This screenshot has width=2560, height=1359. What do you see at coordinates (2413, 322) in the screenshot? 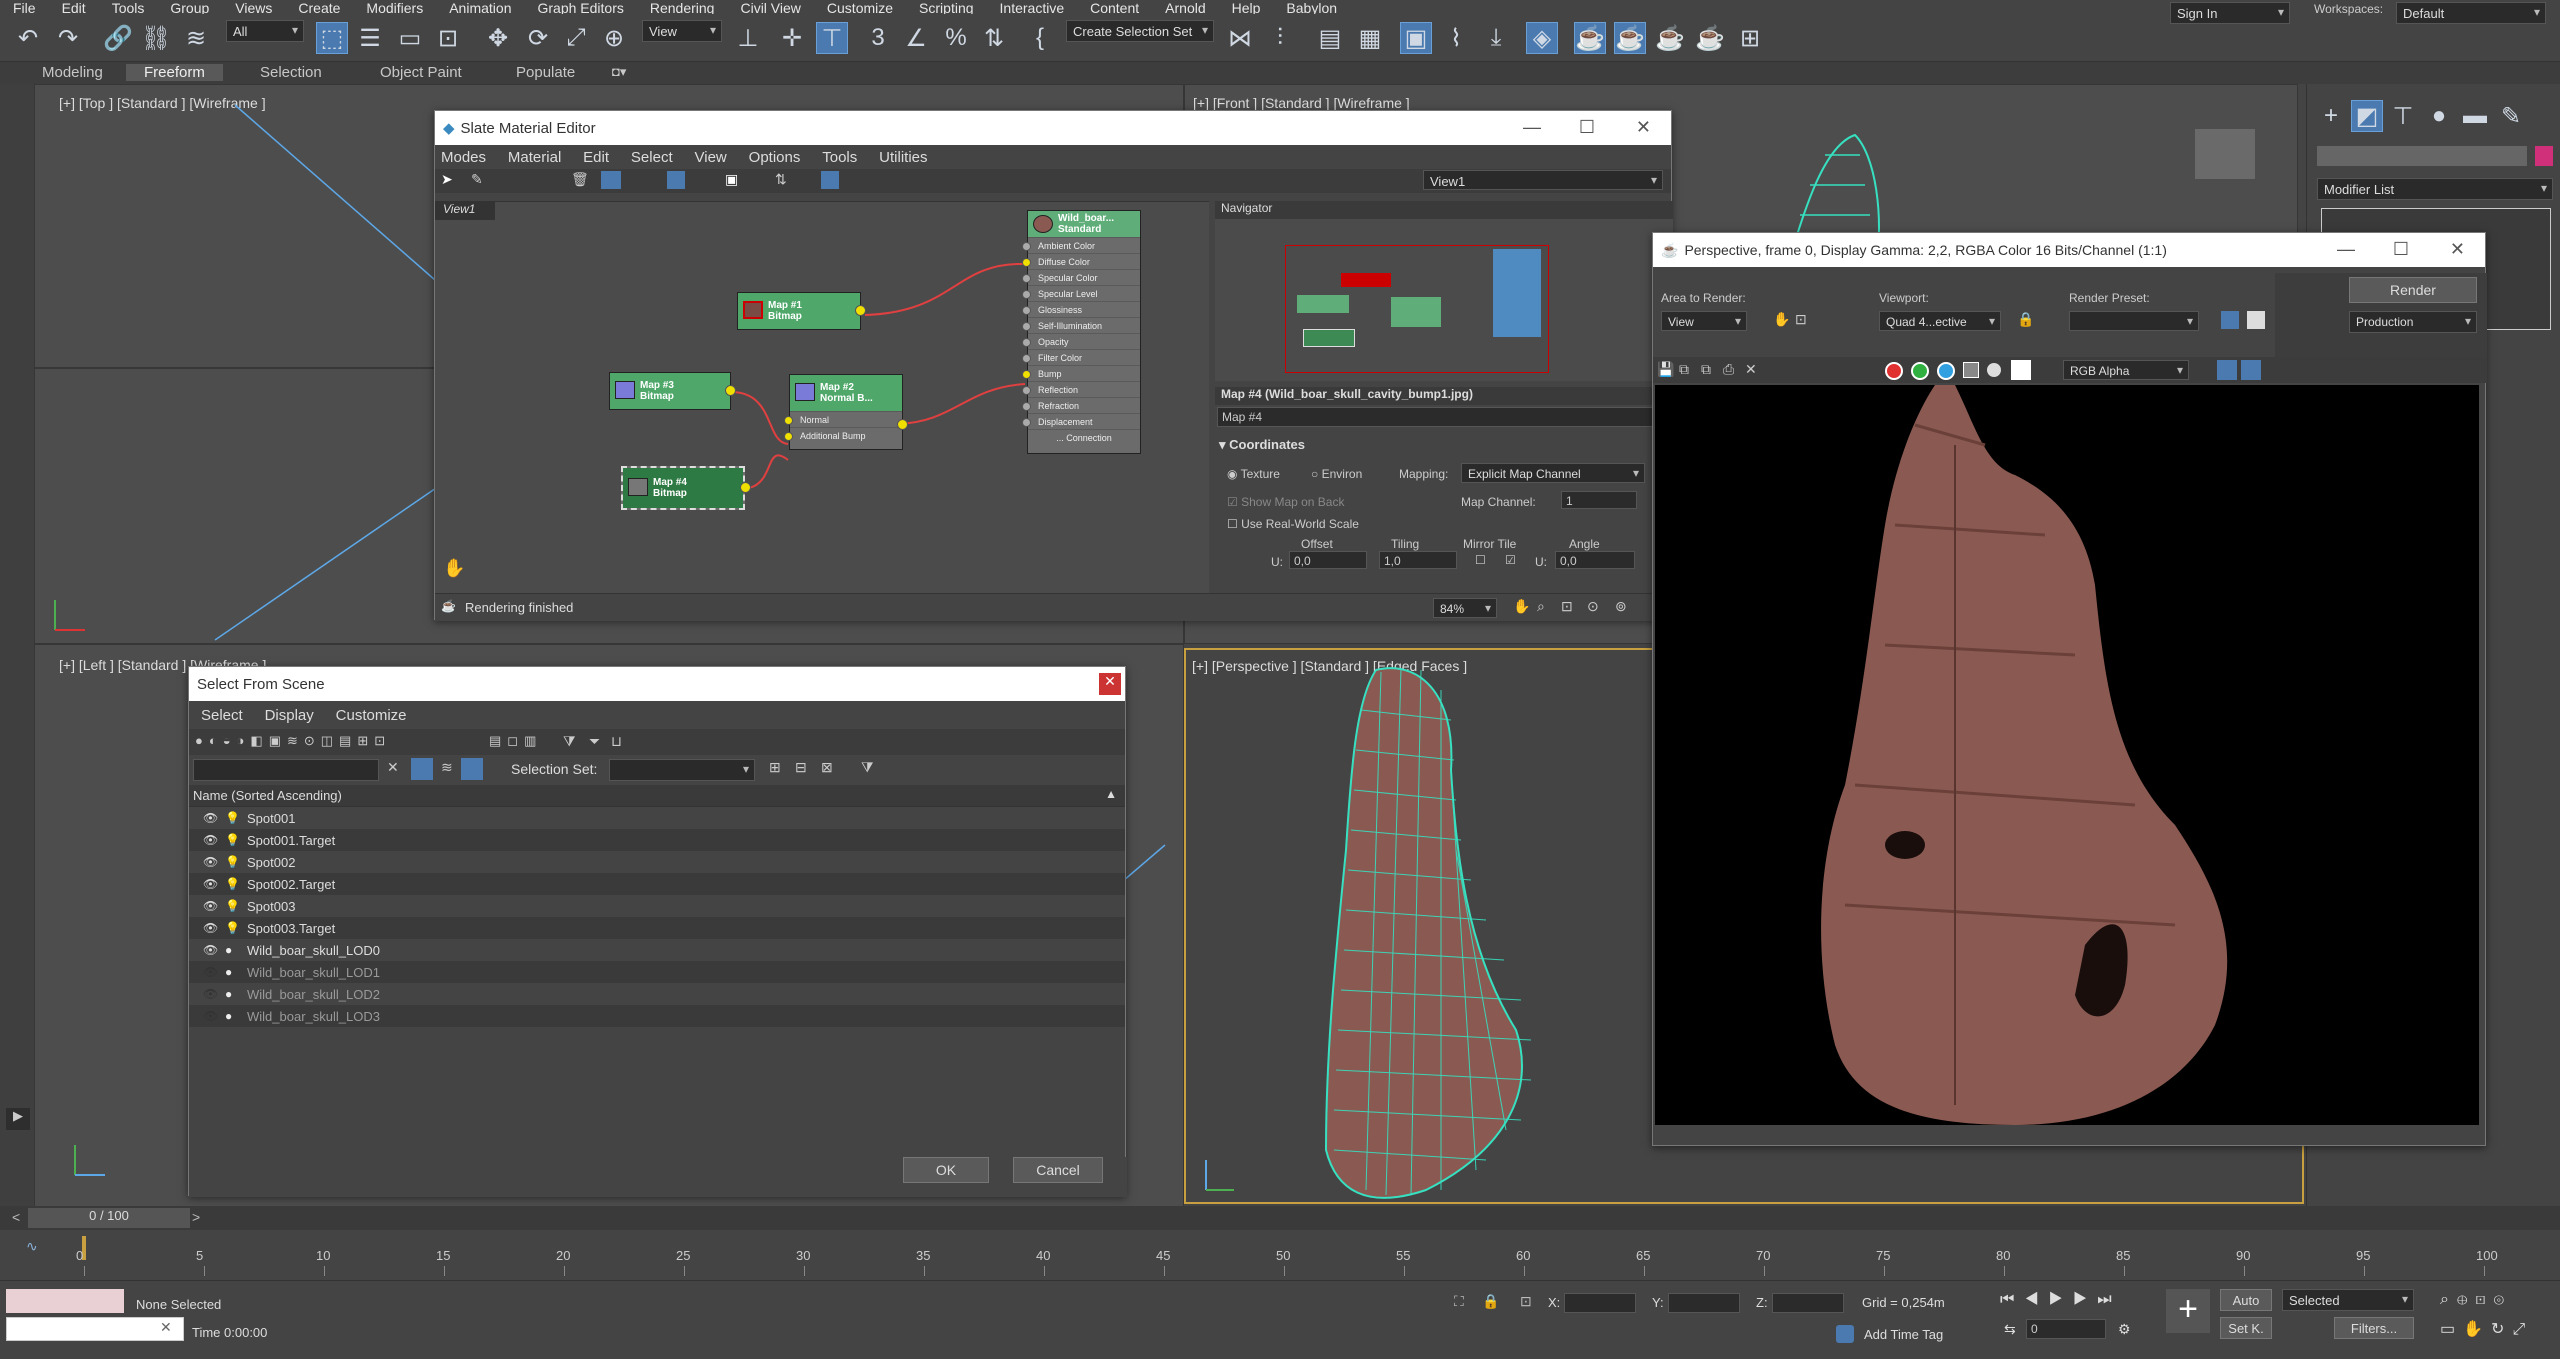
I see `production-dropdown: Production` at bounding box center [2413, 322].